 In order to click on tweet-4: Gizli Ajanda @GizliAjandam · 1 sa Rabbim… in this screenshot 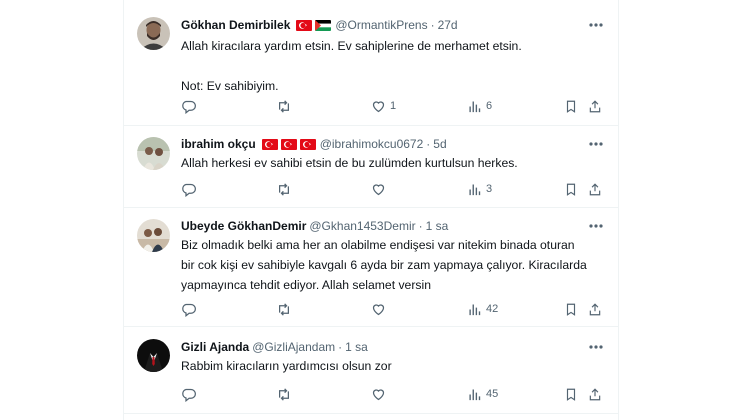, I will do `click(371, 370)`.